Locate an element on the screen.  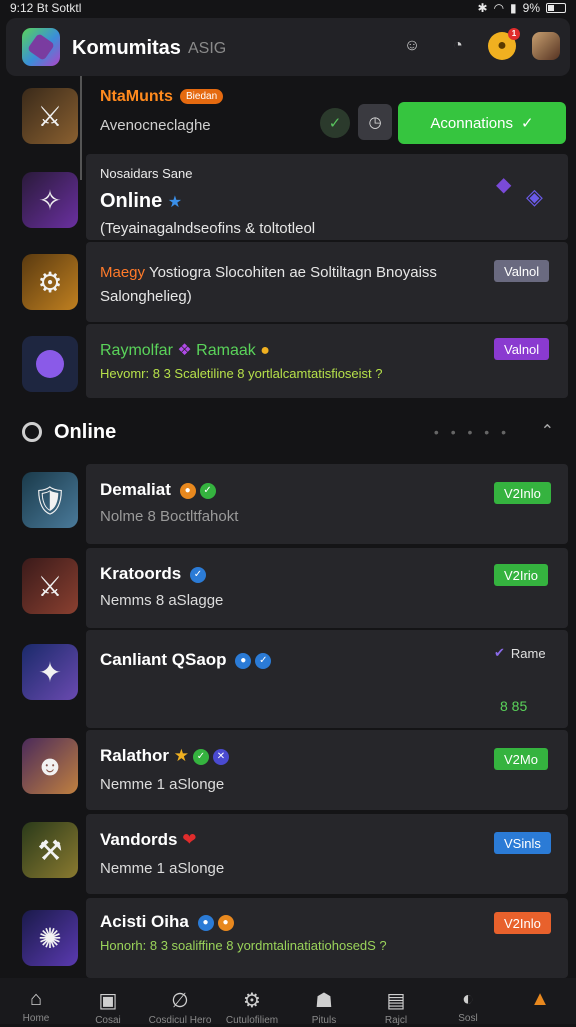
home-icon: ⌂ is located at coordinates (36, 999).